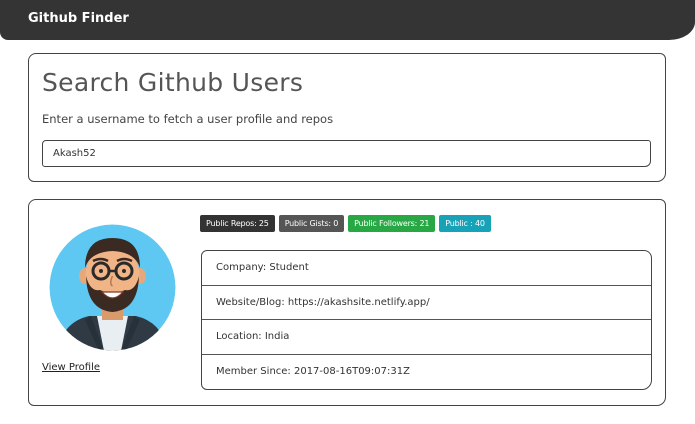  What do you see at coordinates (311, 223) in the screenshot?
I see `badge-public-gists: Public Gists: 0` at bounding box center [311, 223].